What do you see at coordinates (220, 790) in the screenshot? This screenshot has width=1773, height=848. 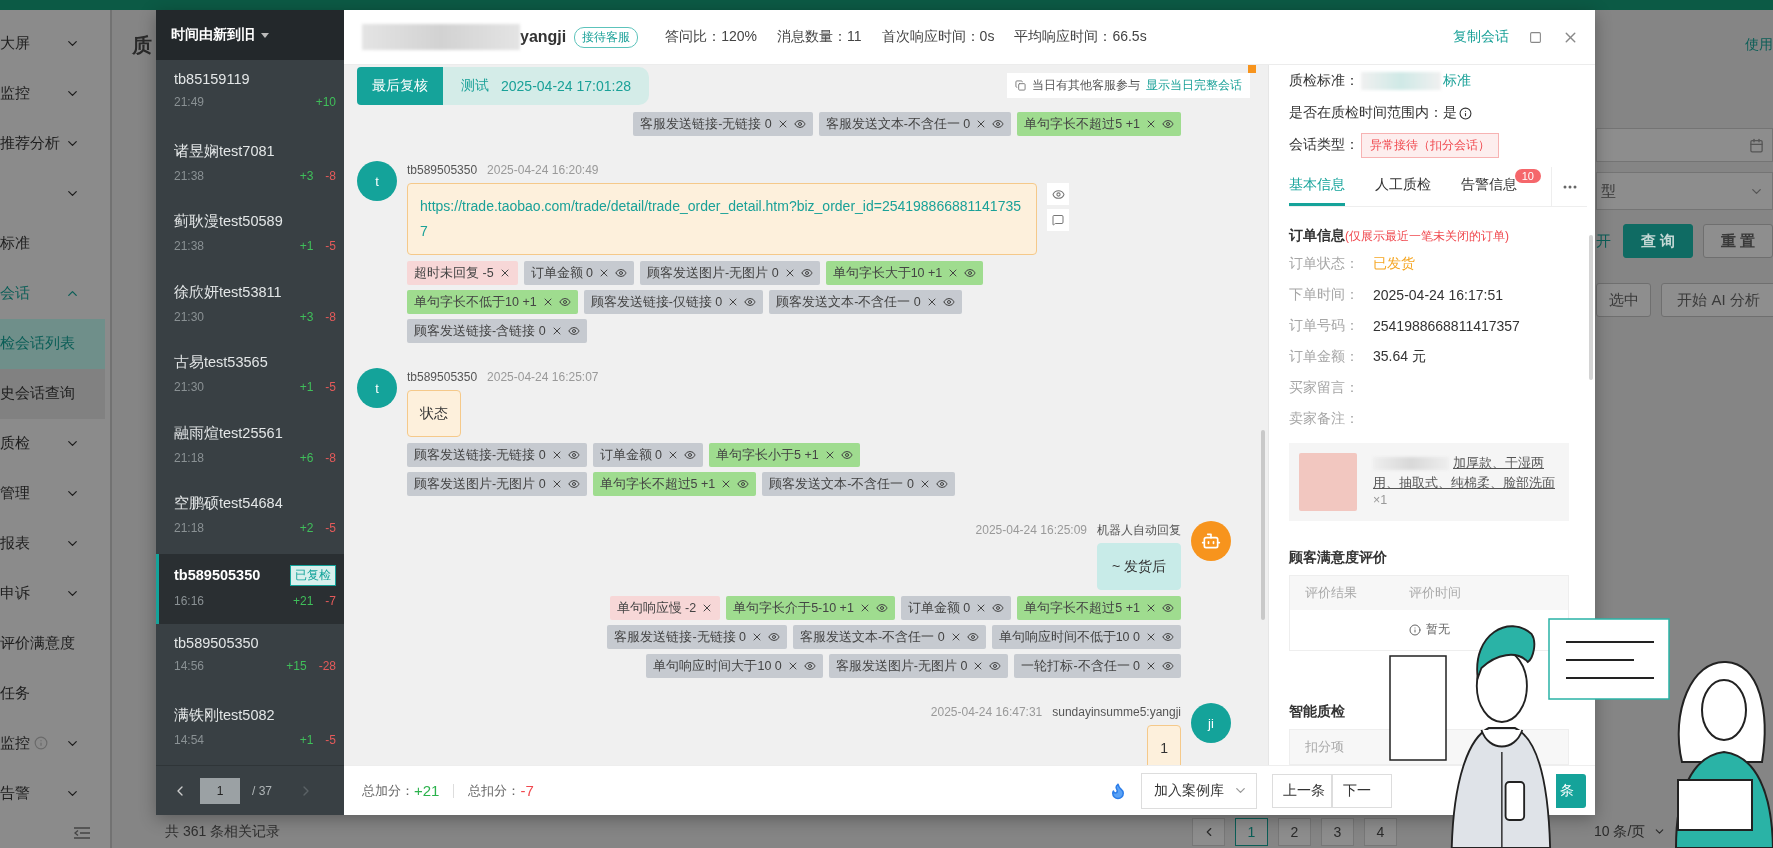 I see `page-input: 1` at bounding box center [220, 790].